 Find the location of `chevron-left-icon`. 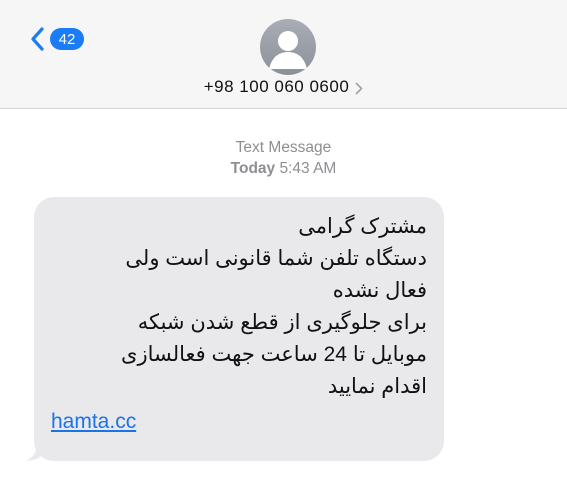

chevron-left-icon is located at coordinates (37, 39).